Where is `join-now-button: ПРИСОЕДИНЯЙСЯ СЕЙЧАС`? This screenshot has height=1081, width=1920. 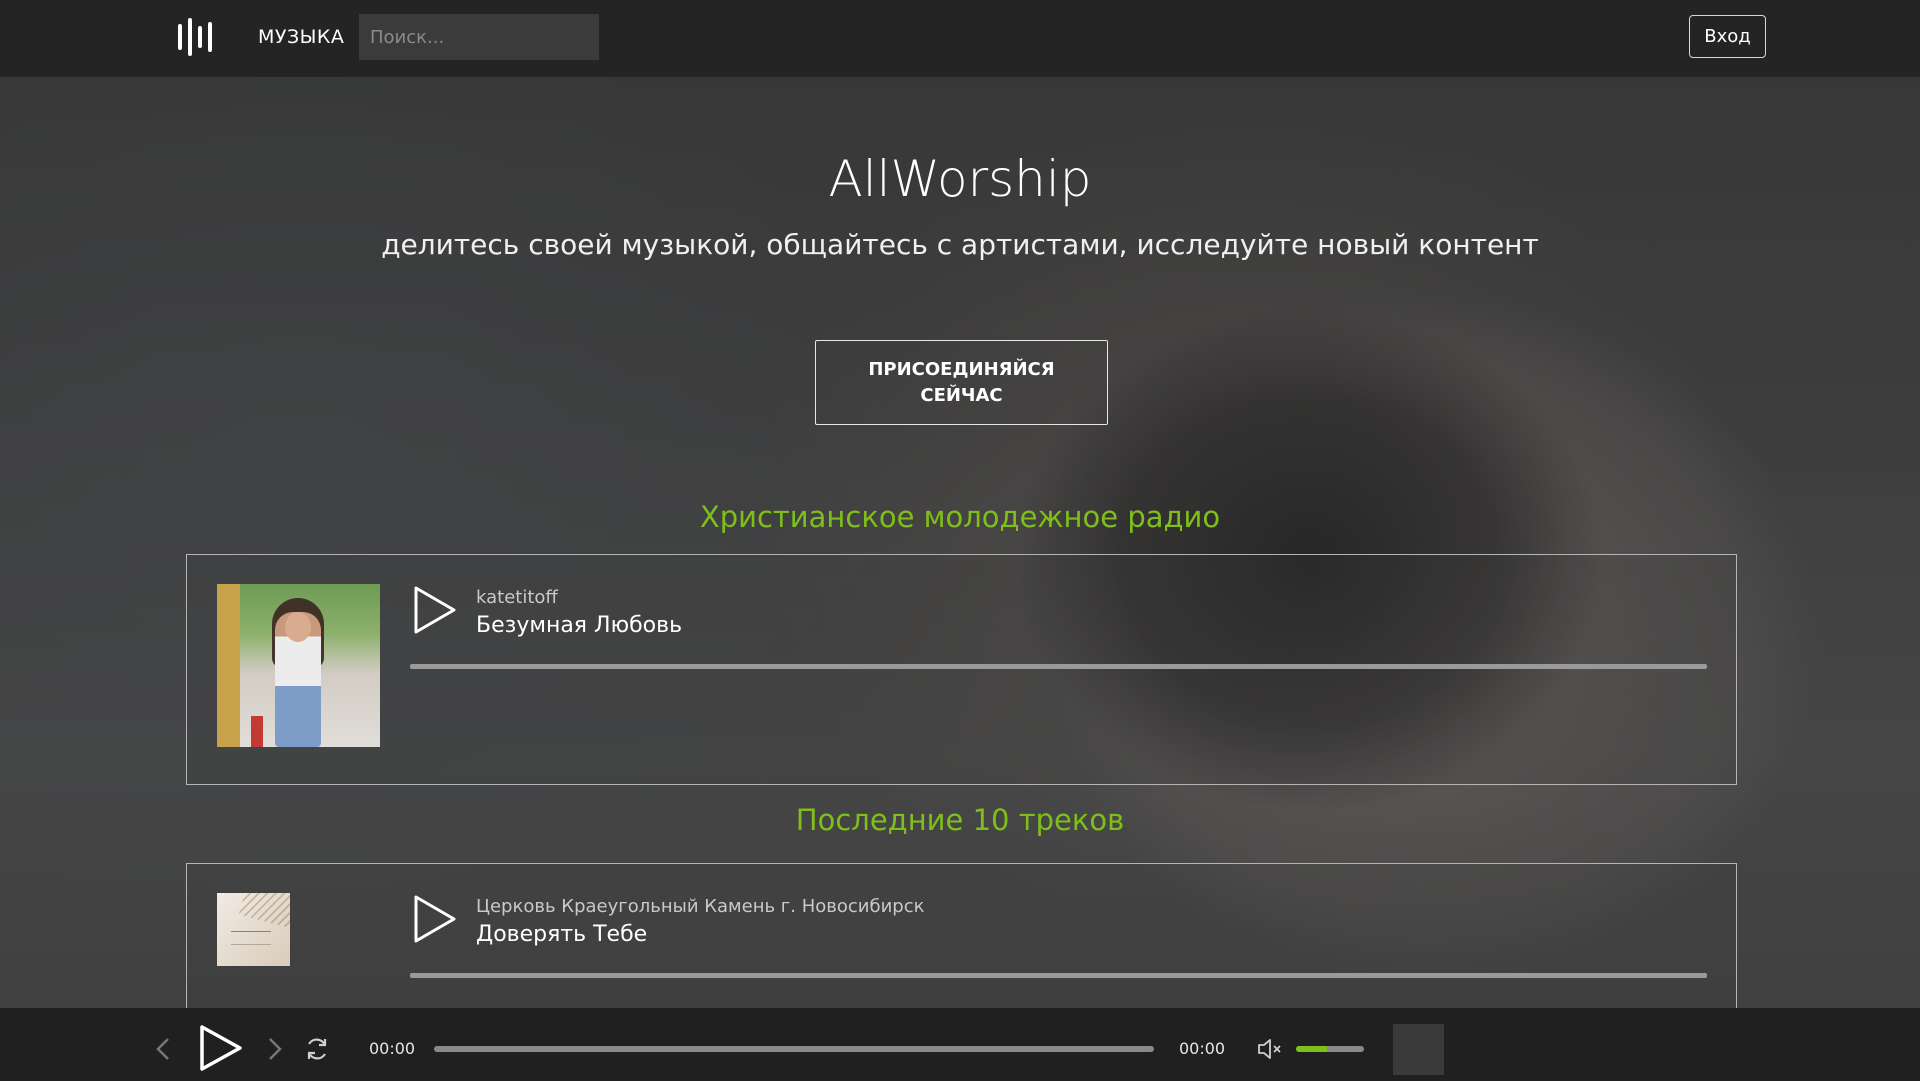 join-now-button: ПРИСОЕДИНЯЙСЯ СЕЙЧАС is located at coordinates (961, 382).